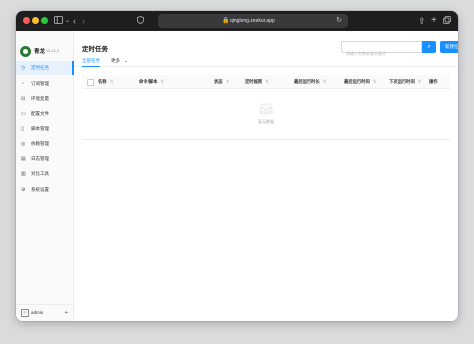  I want to click on empty-state-text: 暂无数据, so click(266, 121).